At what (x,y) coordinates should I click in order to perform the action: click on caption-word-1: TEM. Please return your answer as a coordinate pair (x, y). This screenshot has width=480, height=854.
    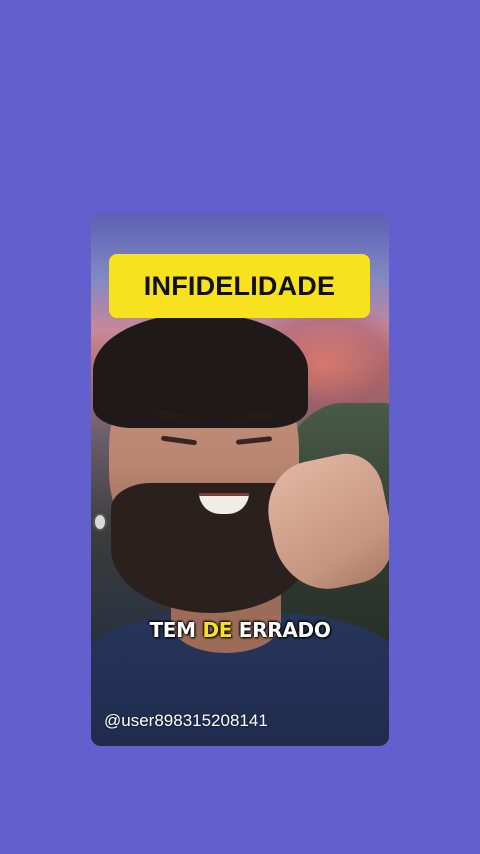
    Looking at the image, I should click on (172, 630).